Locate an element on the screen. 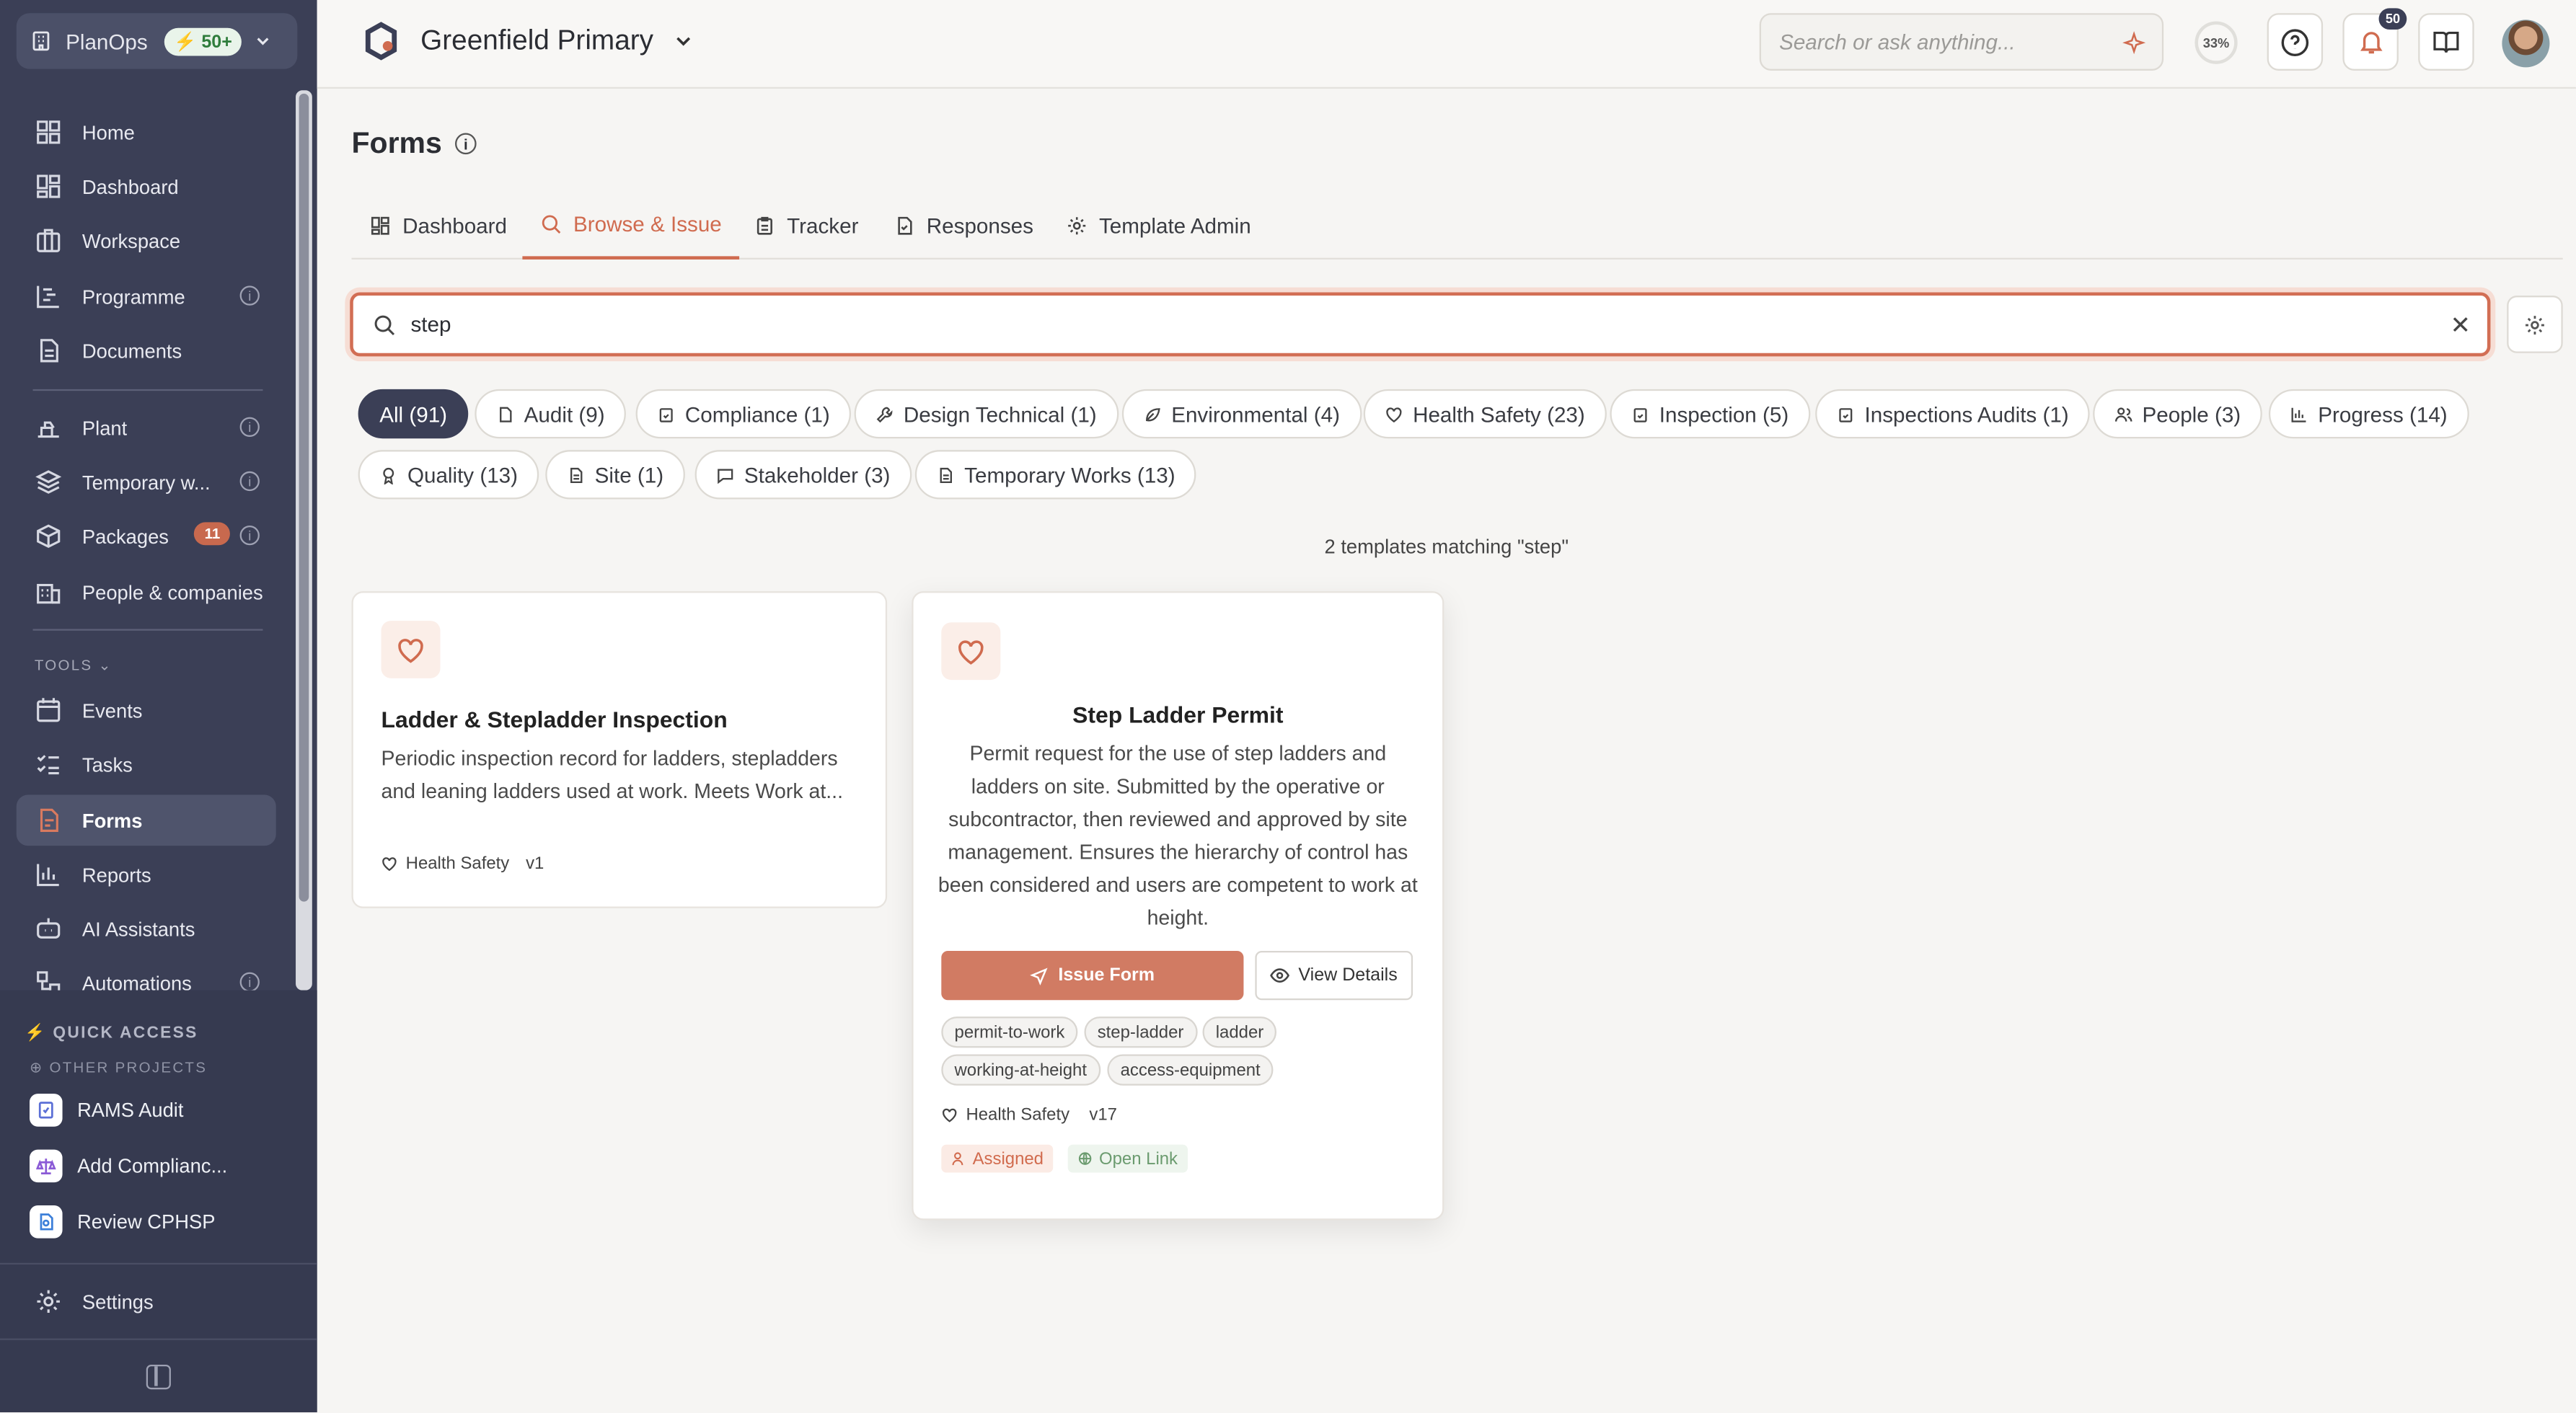 This screenshot has width=2576, height=1413. card-category: Health Safety is located at coordinates (457, 864).